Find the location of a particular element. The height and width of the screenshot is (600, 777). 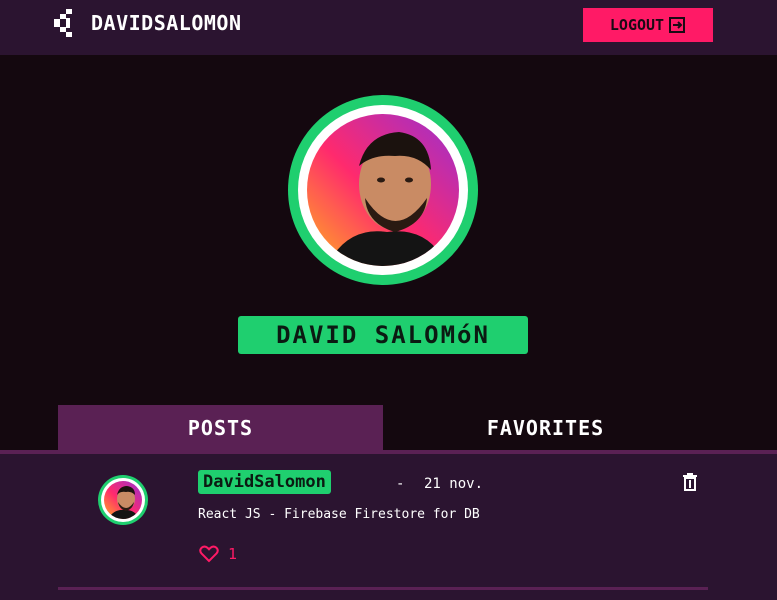

profile-photo is located at coordinates (383, 190).